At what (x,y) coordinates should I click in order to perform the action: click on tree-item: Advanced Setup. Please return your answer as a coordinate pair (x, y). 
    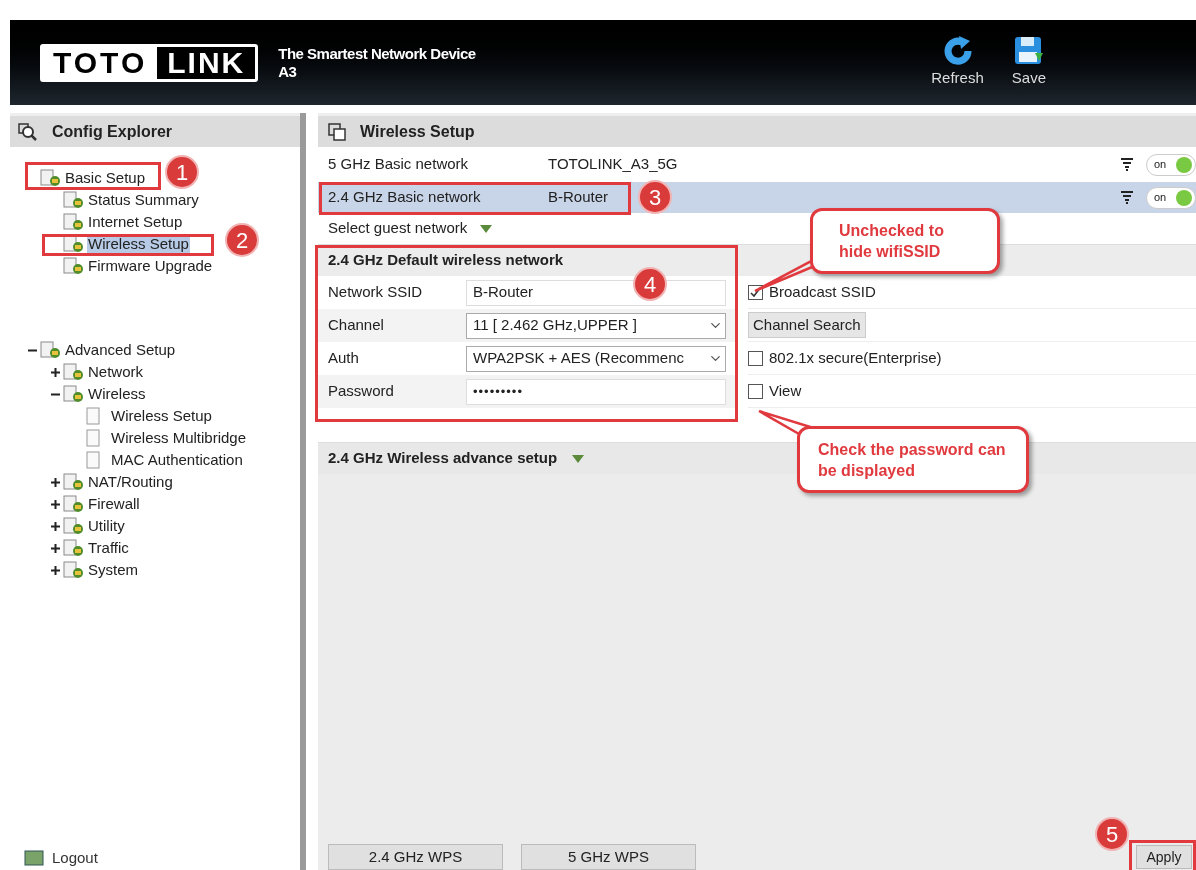
    Looking at the image, I should click on (120, 350).